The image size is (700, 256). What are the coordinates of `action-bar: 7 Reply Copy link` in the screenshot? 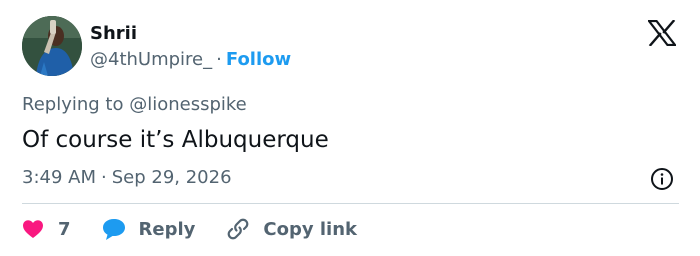 It's located at (189, 229).